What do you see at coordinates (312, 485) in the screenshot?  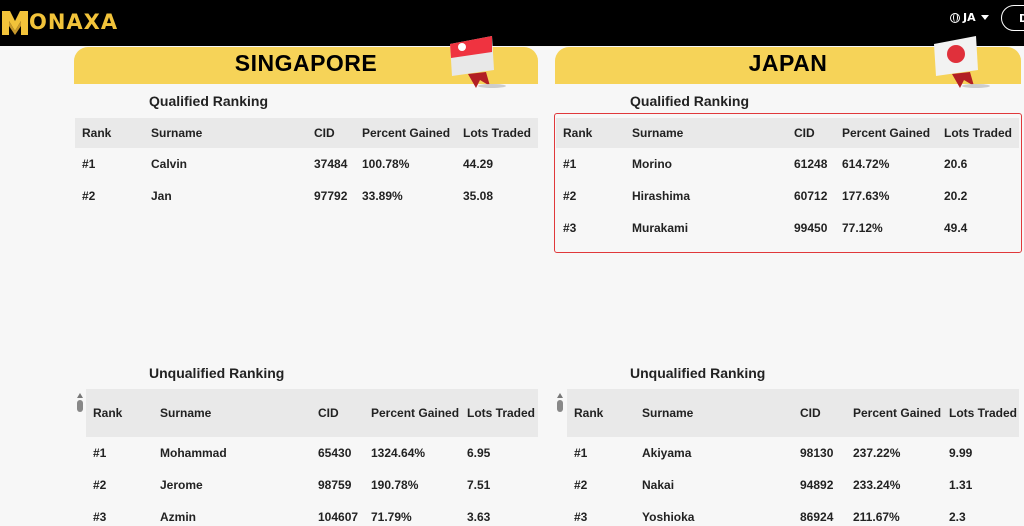 I see `table-row: #2 Jerome 98759 190.78% 7.51` at bounding box center [312, 485].